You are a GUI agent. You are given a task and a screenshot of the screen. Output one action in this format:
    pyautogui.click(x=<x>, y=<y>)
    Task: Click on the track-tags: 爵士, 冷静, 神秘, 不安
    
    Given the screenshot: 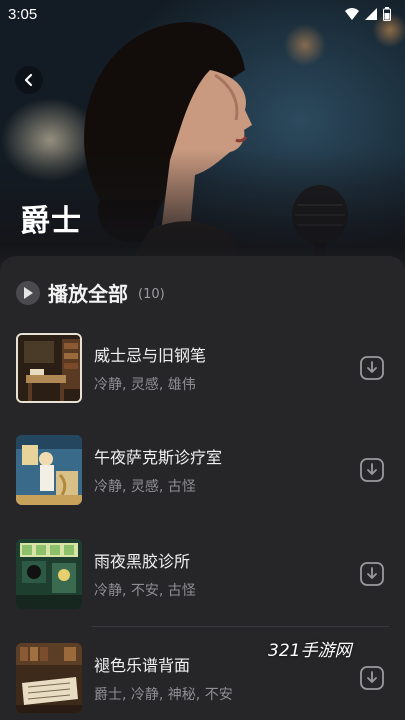 What is the action you would take?
    pyautogui.click(x=163, y=695)
    